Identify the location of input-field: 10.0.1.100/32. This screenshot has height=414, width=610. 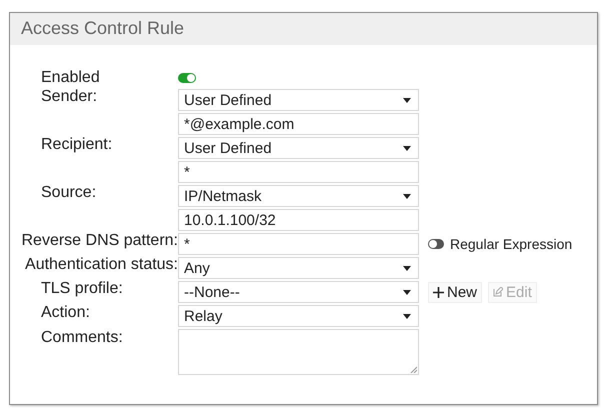
(298, 220).